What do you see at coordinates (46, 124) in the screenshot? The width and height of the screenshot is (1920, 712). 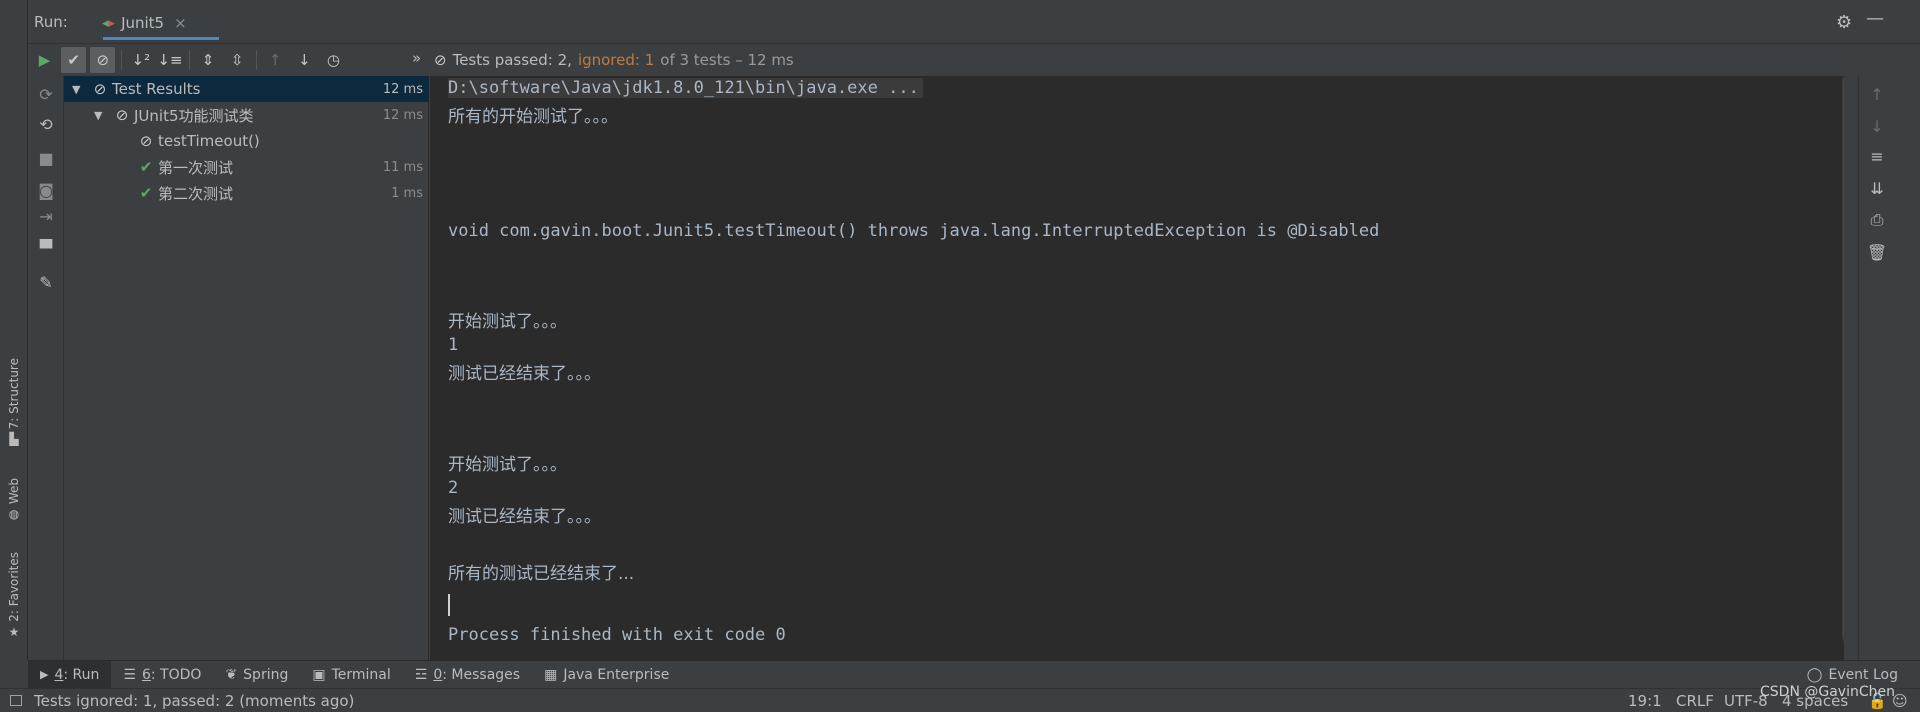 I see `toggle-auto-test-button: ⟲` at bounding box center [46, 124].